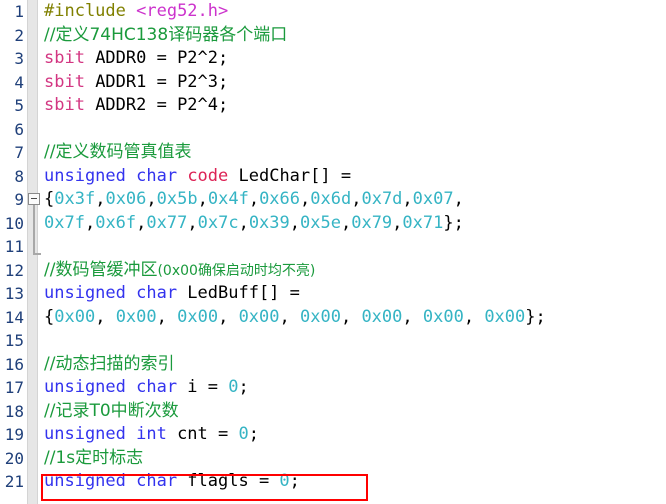 Image resolution: width=666 pixels, height=504 pixels. What do you see at coordinates (19, 105) in the screenshot?
I see `line-number: 5` at bounding box center [19, 105].